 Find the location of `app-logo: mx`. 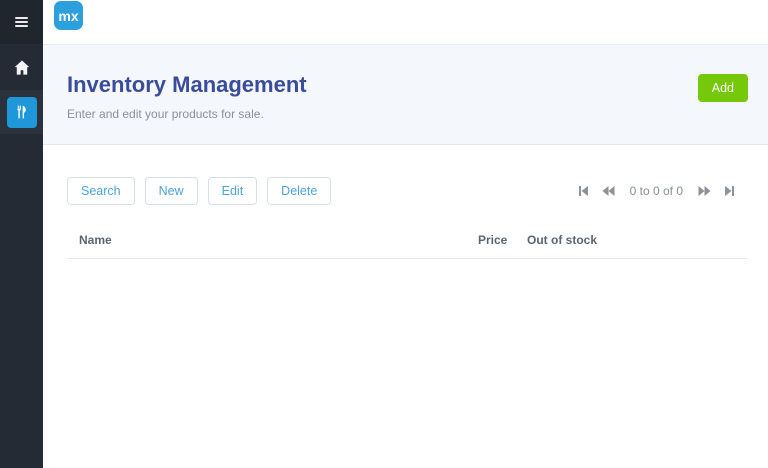

app-logo: mx is located at coordinates (68, 15).